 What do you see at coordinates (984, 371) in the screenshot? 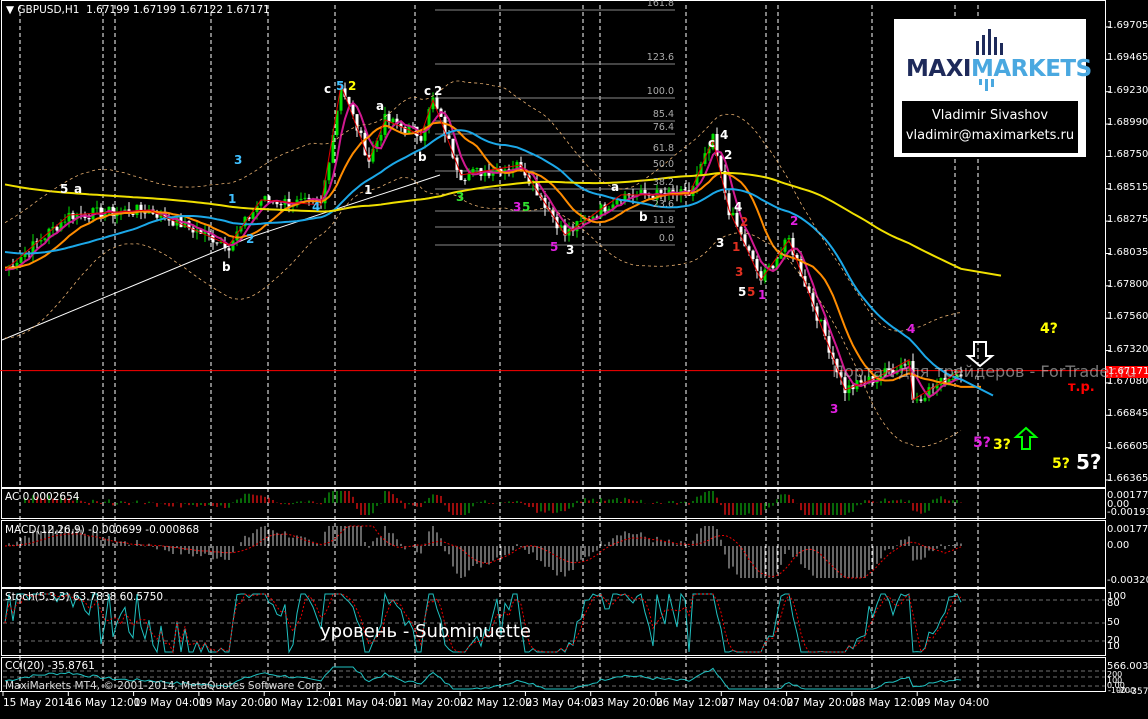
I see `watermark: Портал для трейдеров - ForTrader.ru` at bounding box center [984, 371].